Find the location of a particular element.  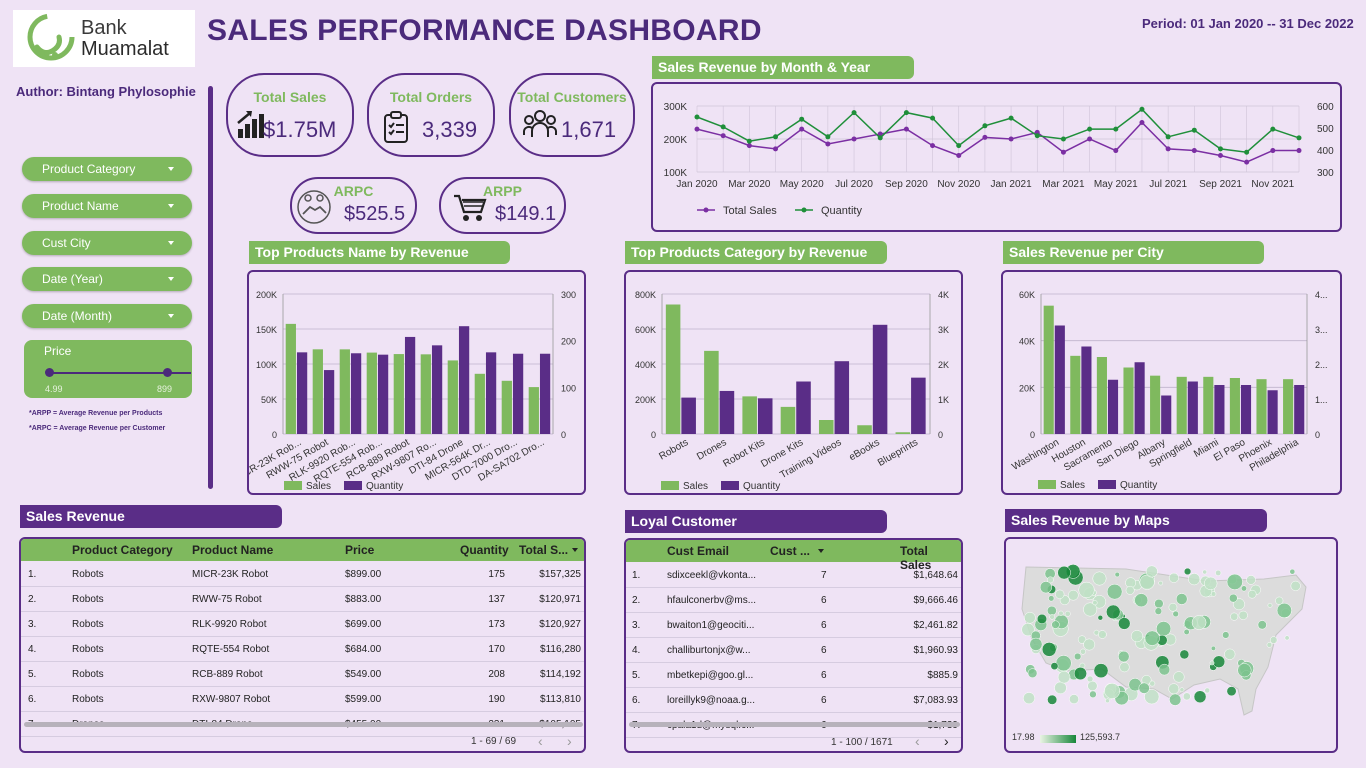

legend-qty-dot is located at coordinates (804, 210).